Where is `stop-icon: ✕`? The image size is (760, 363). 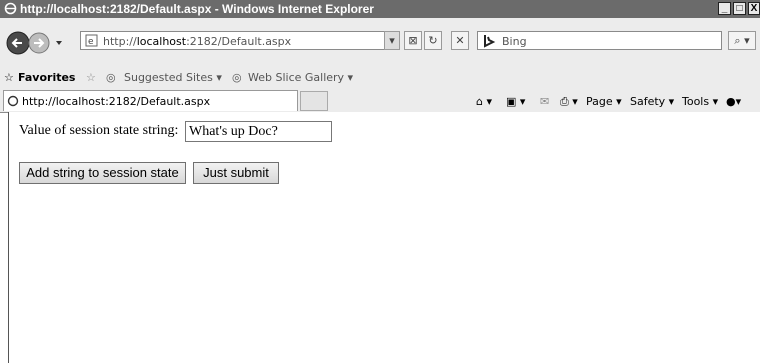 stop-icon: ✕ is located at coordinates (460, 40).